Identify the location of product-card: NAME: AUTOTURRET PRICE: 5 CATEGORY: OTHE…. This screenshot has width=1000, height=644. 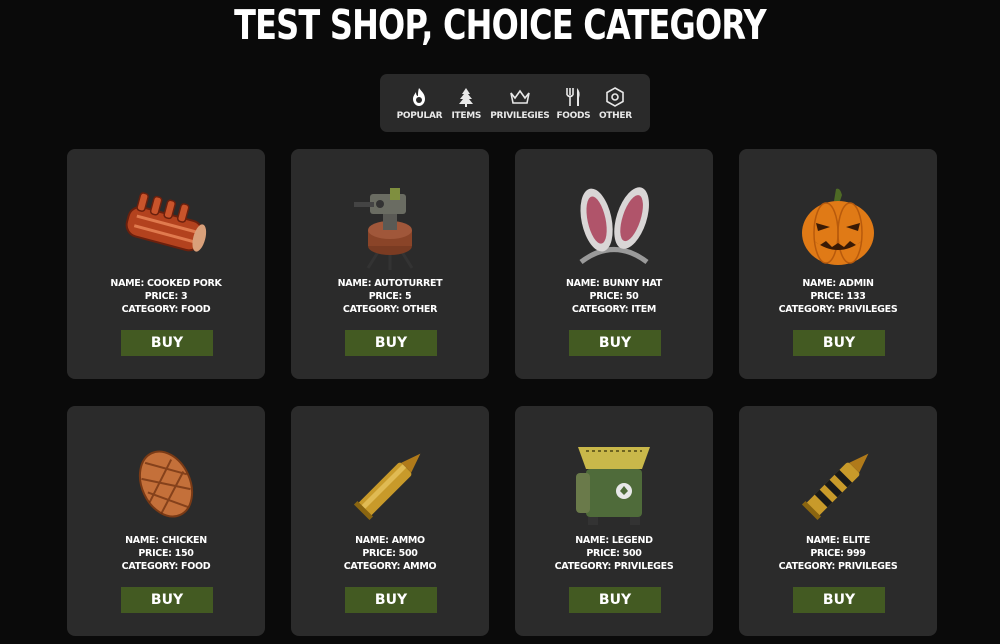
(390, 264).